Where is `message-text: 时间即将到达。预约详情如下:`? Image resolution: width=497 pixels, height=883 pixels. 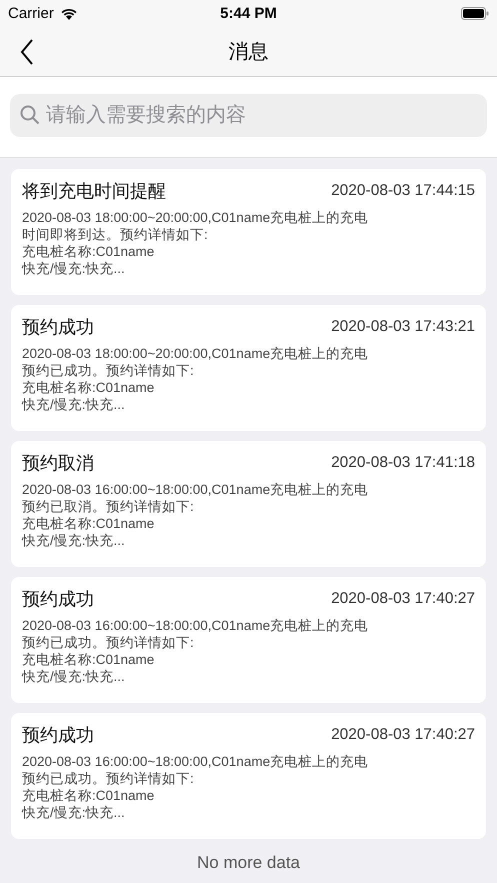 message-text: 时间即将到达。预约详情如下: is located at coordinates (115, 234).